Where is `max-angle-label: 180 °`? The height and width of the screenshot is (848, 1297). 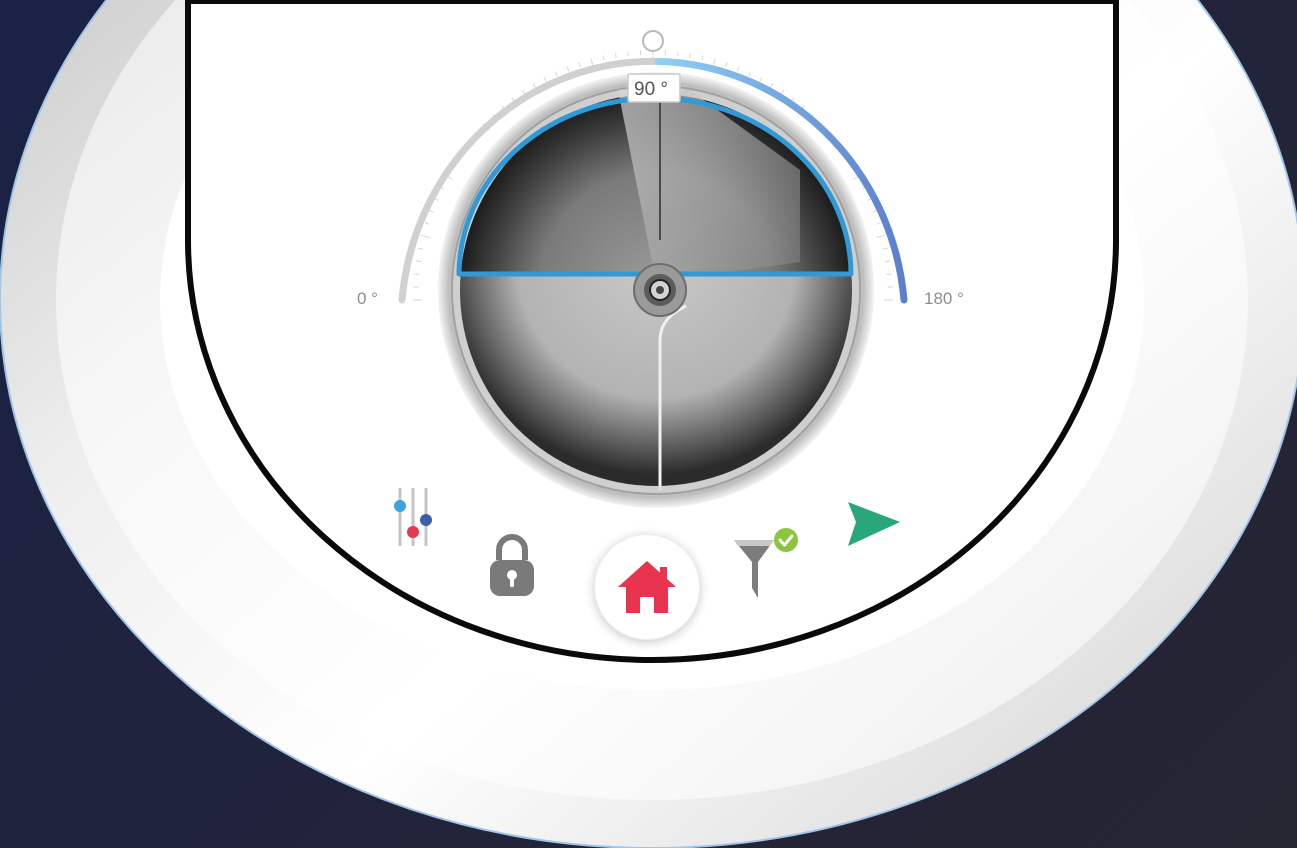 max-angle-label: 180 ° is located at coordinates (944, 298).